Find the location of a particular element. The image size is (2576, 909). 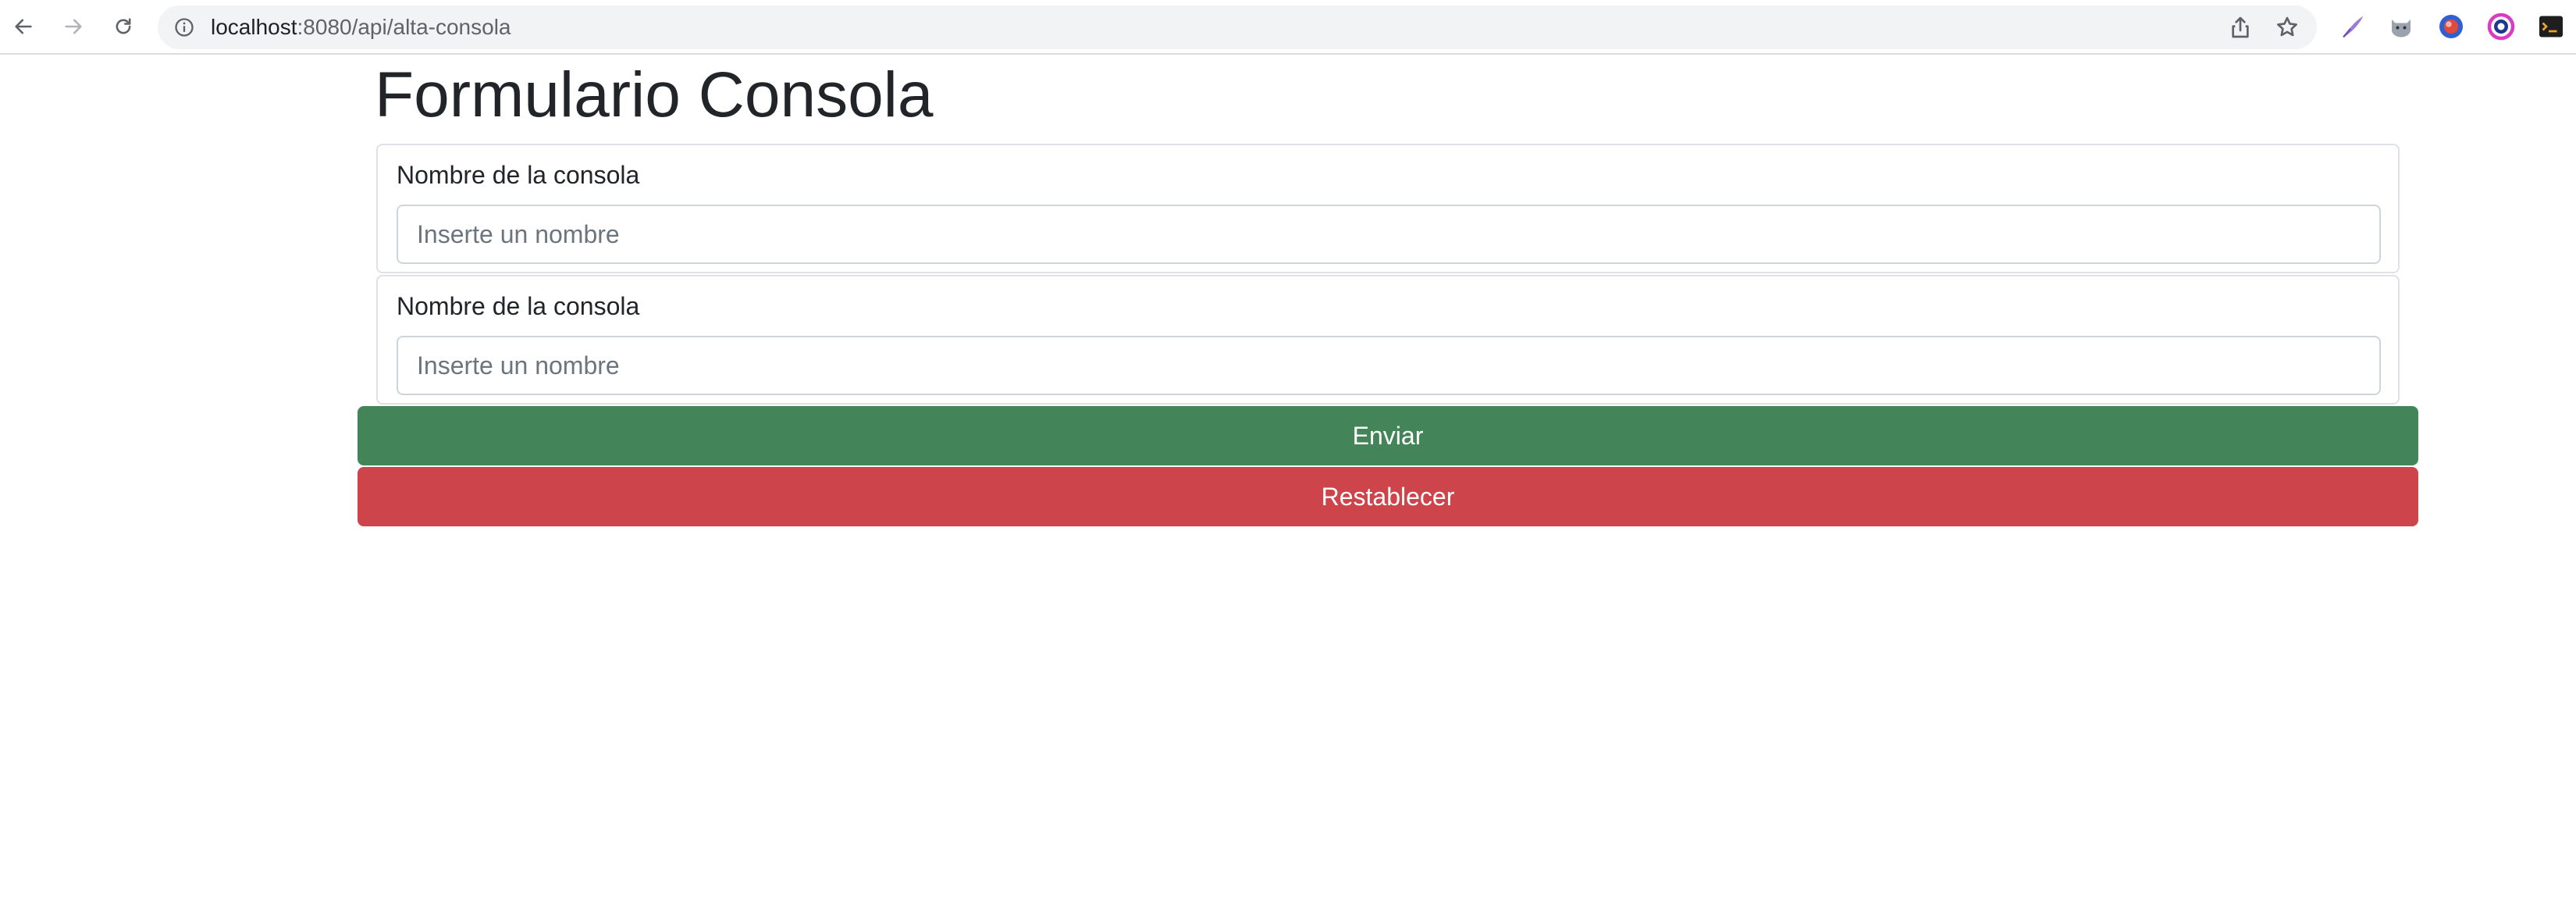

extension-quill is located at coordinates (2353, 26).